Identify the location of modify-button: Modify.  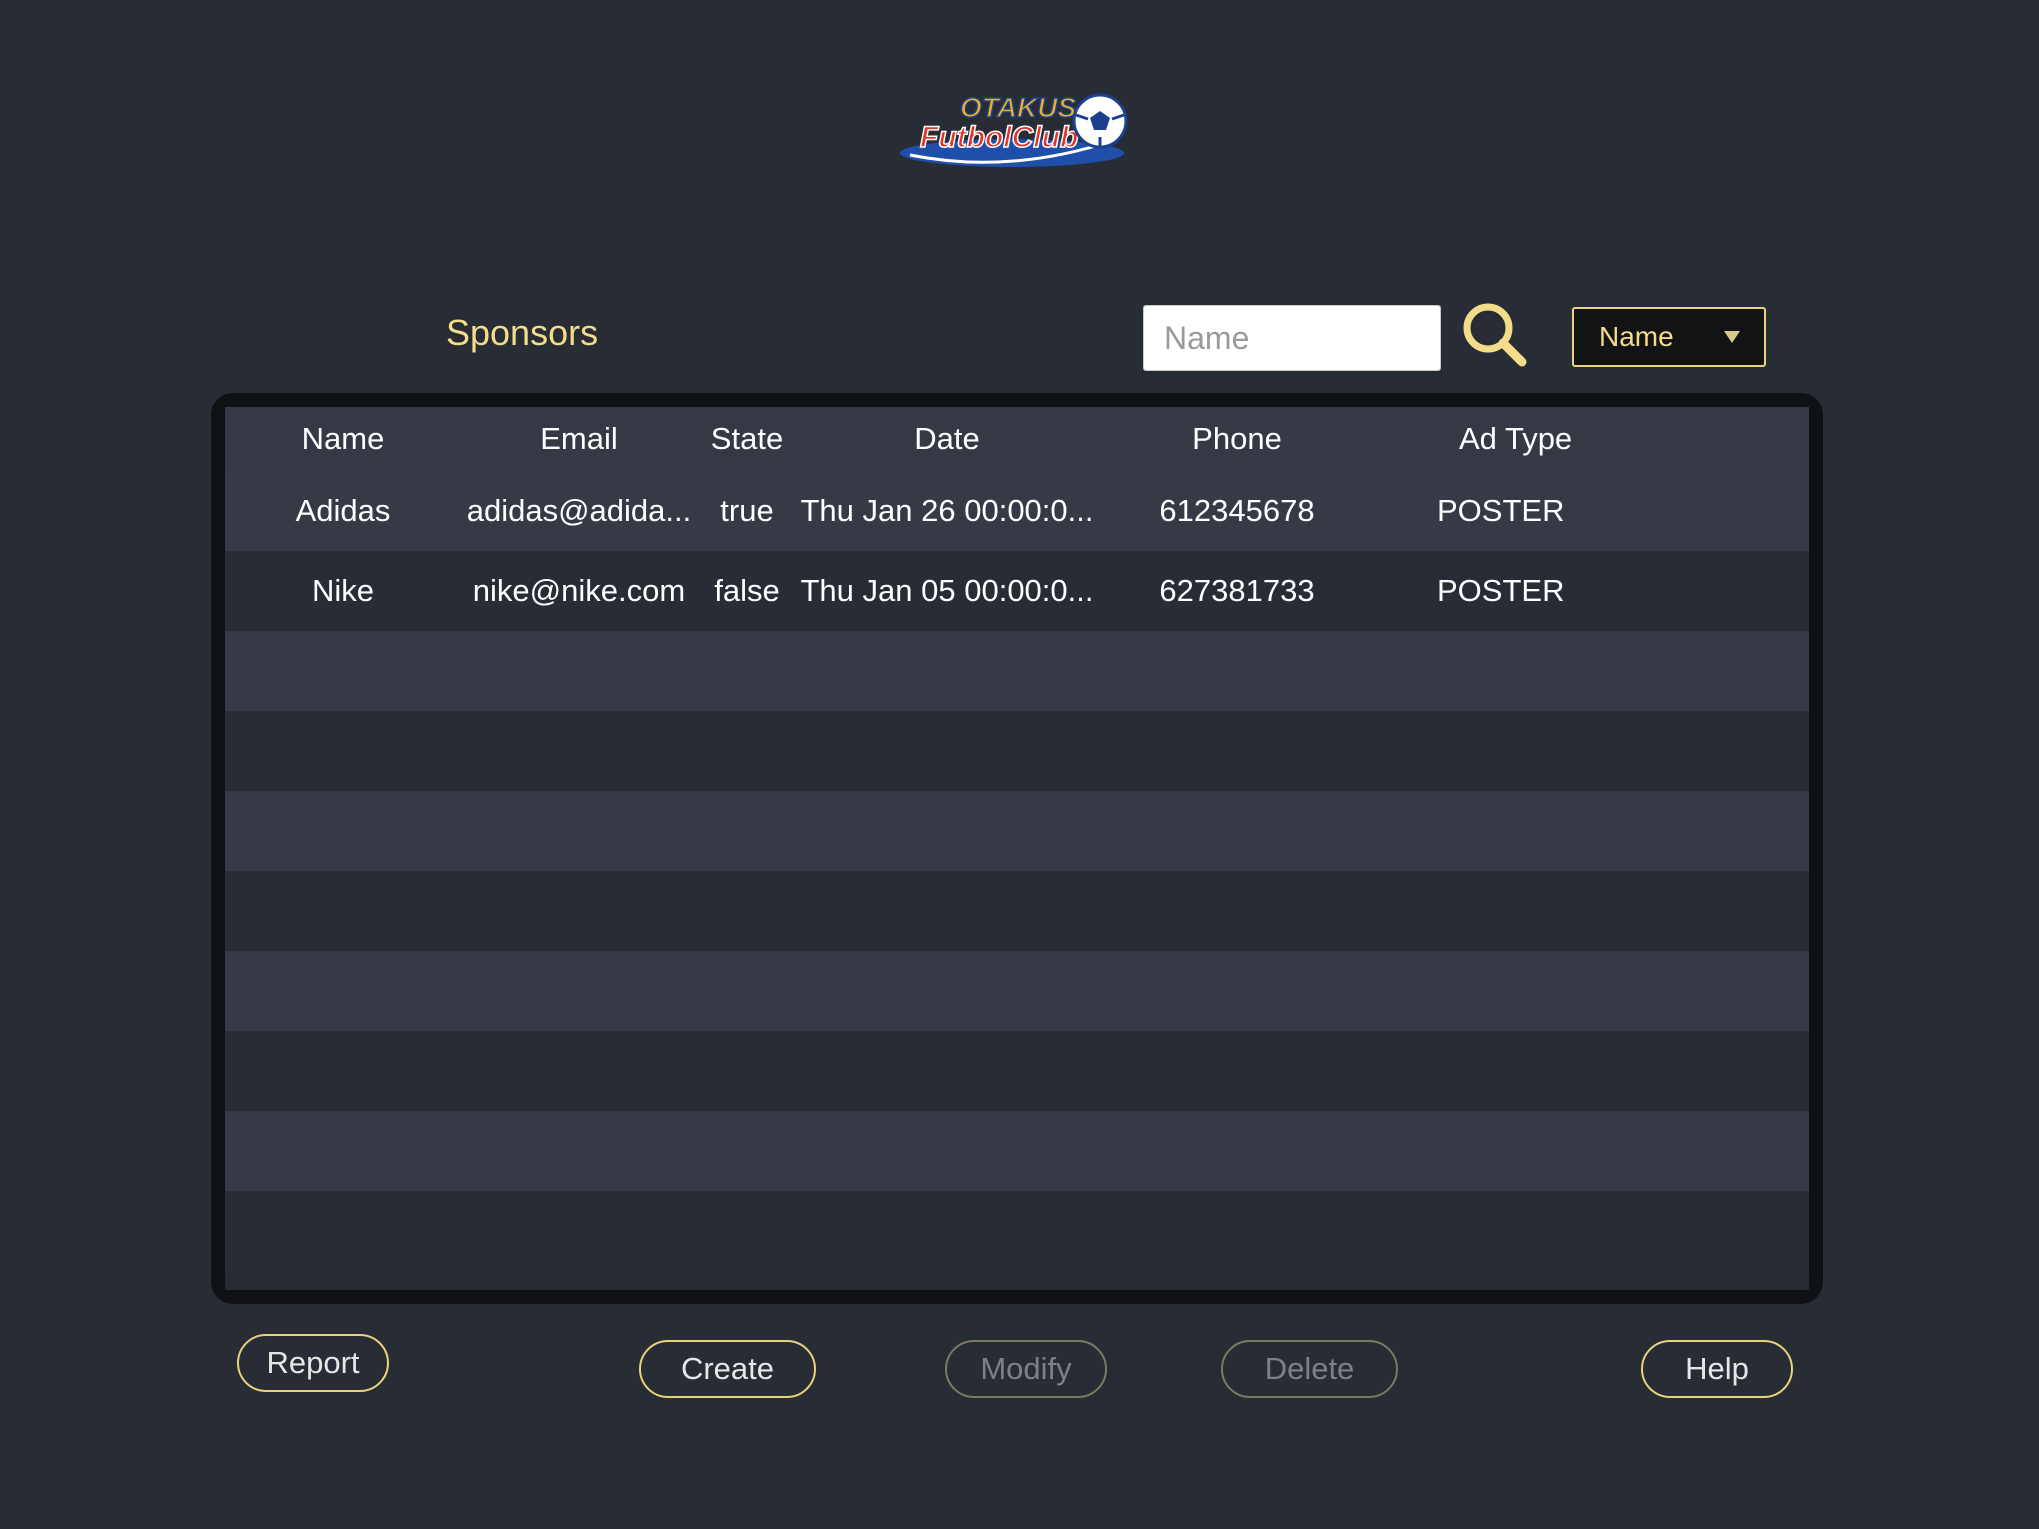
(1026, 1369).